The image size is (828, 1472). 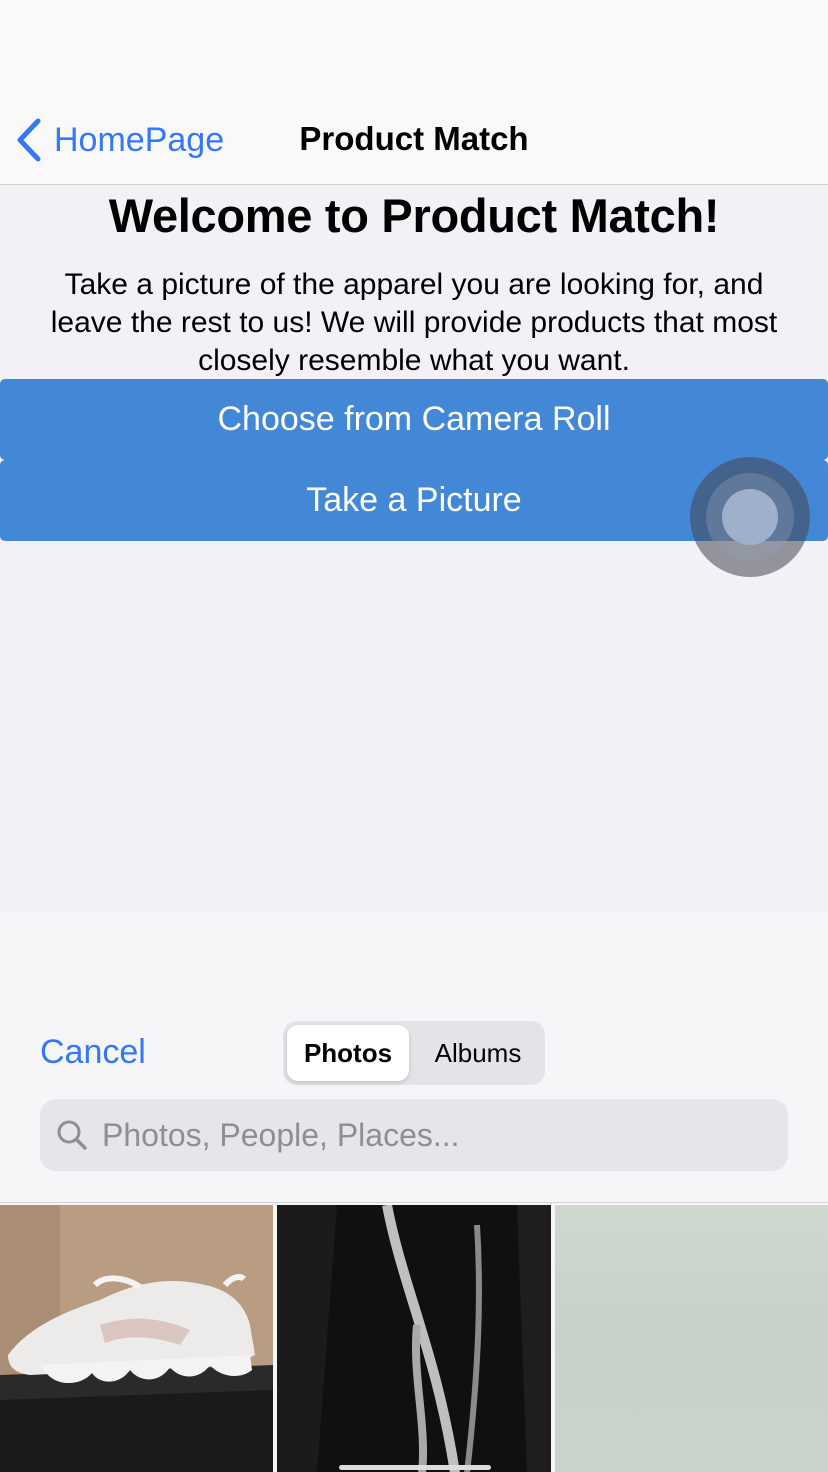 What do you see at coordinates (414, 419) in the screenshot?
I see `choose-camera-roll-button: Choose from Camera Roll` at bounding box center [414, 419].